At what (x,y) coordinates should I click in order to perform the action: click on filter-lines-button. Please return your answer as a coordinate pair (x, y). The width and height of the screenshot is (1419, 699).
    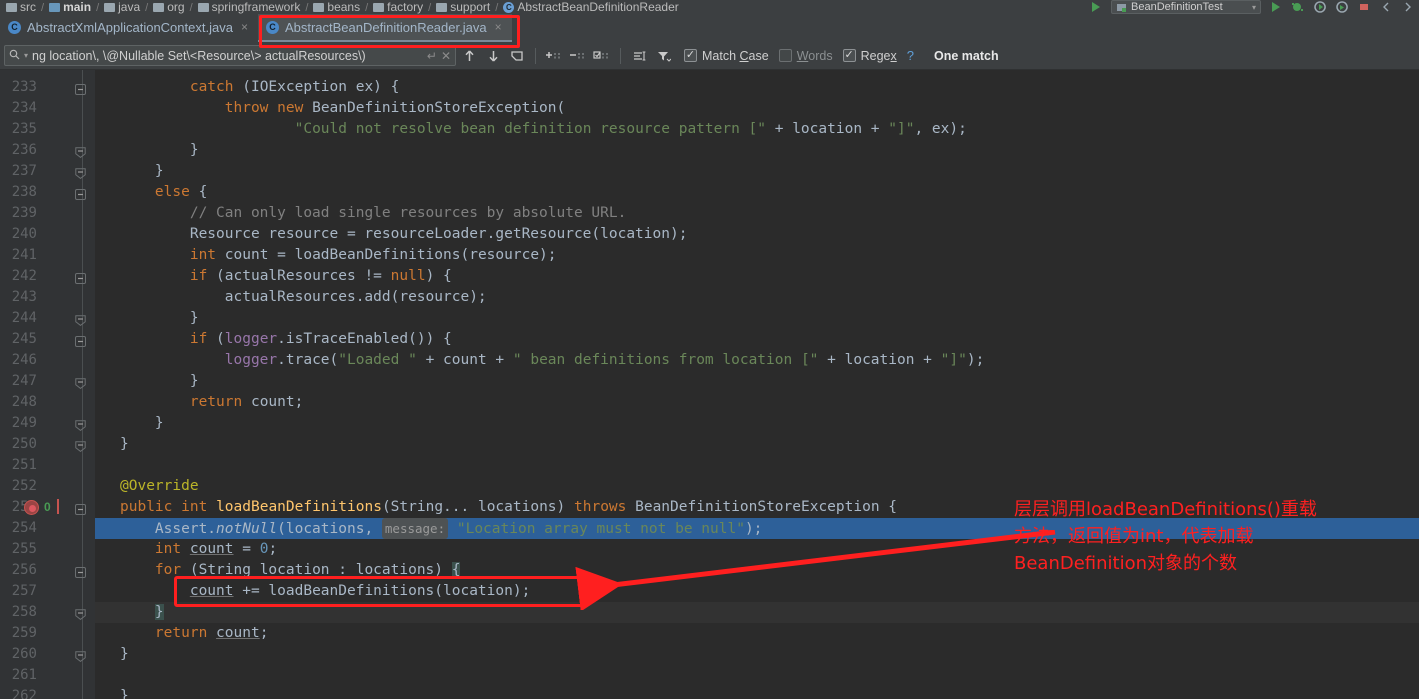
    Looking at the image, I should click on (639, 56).